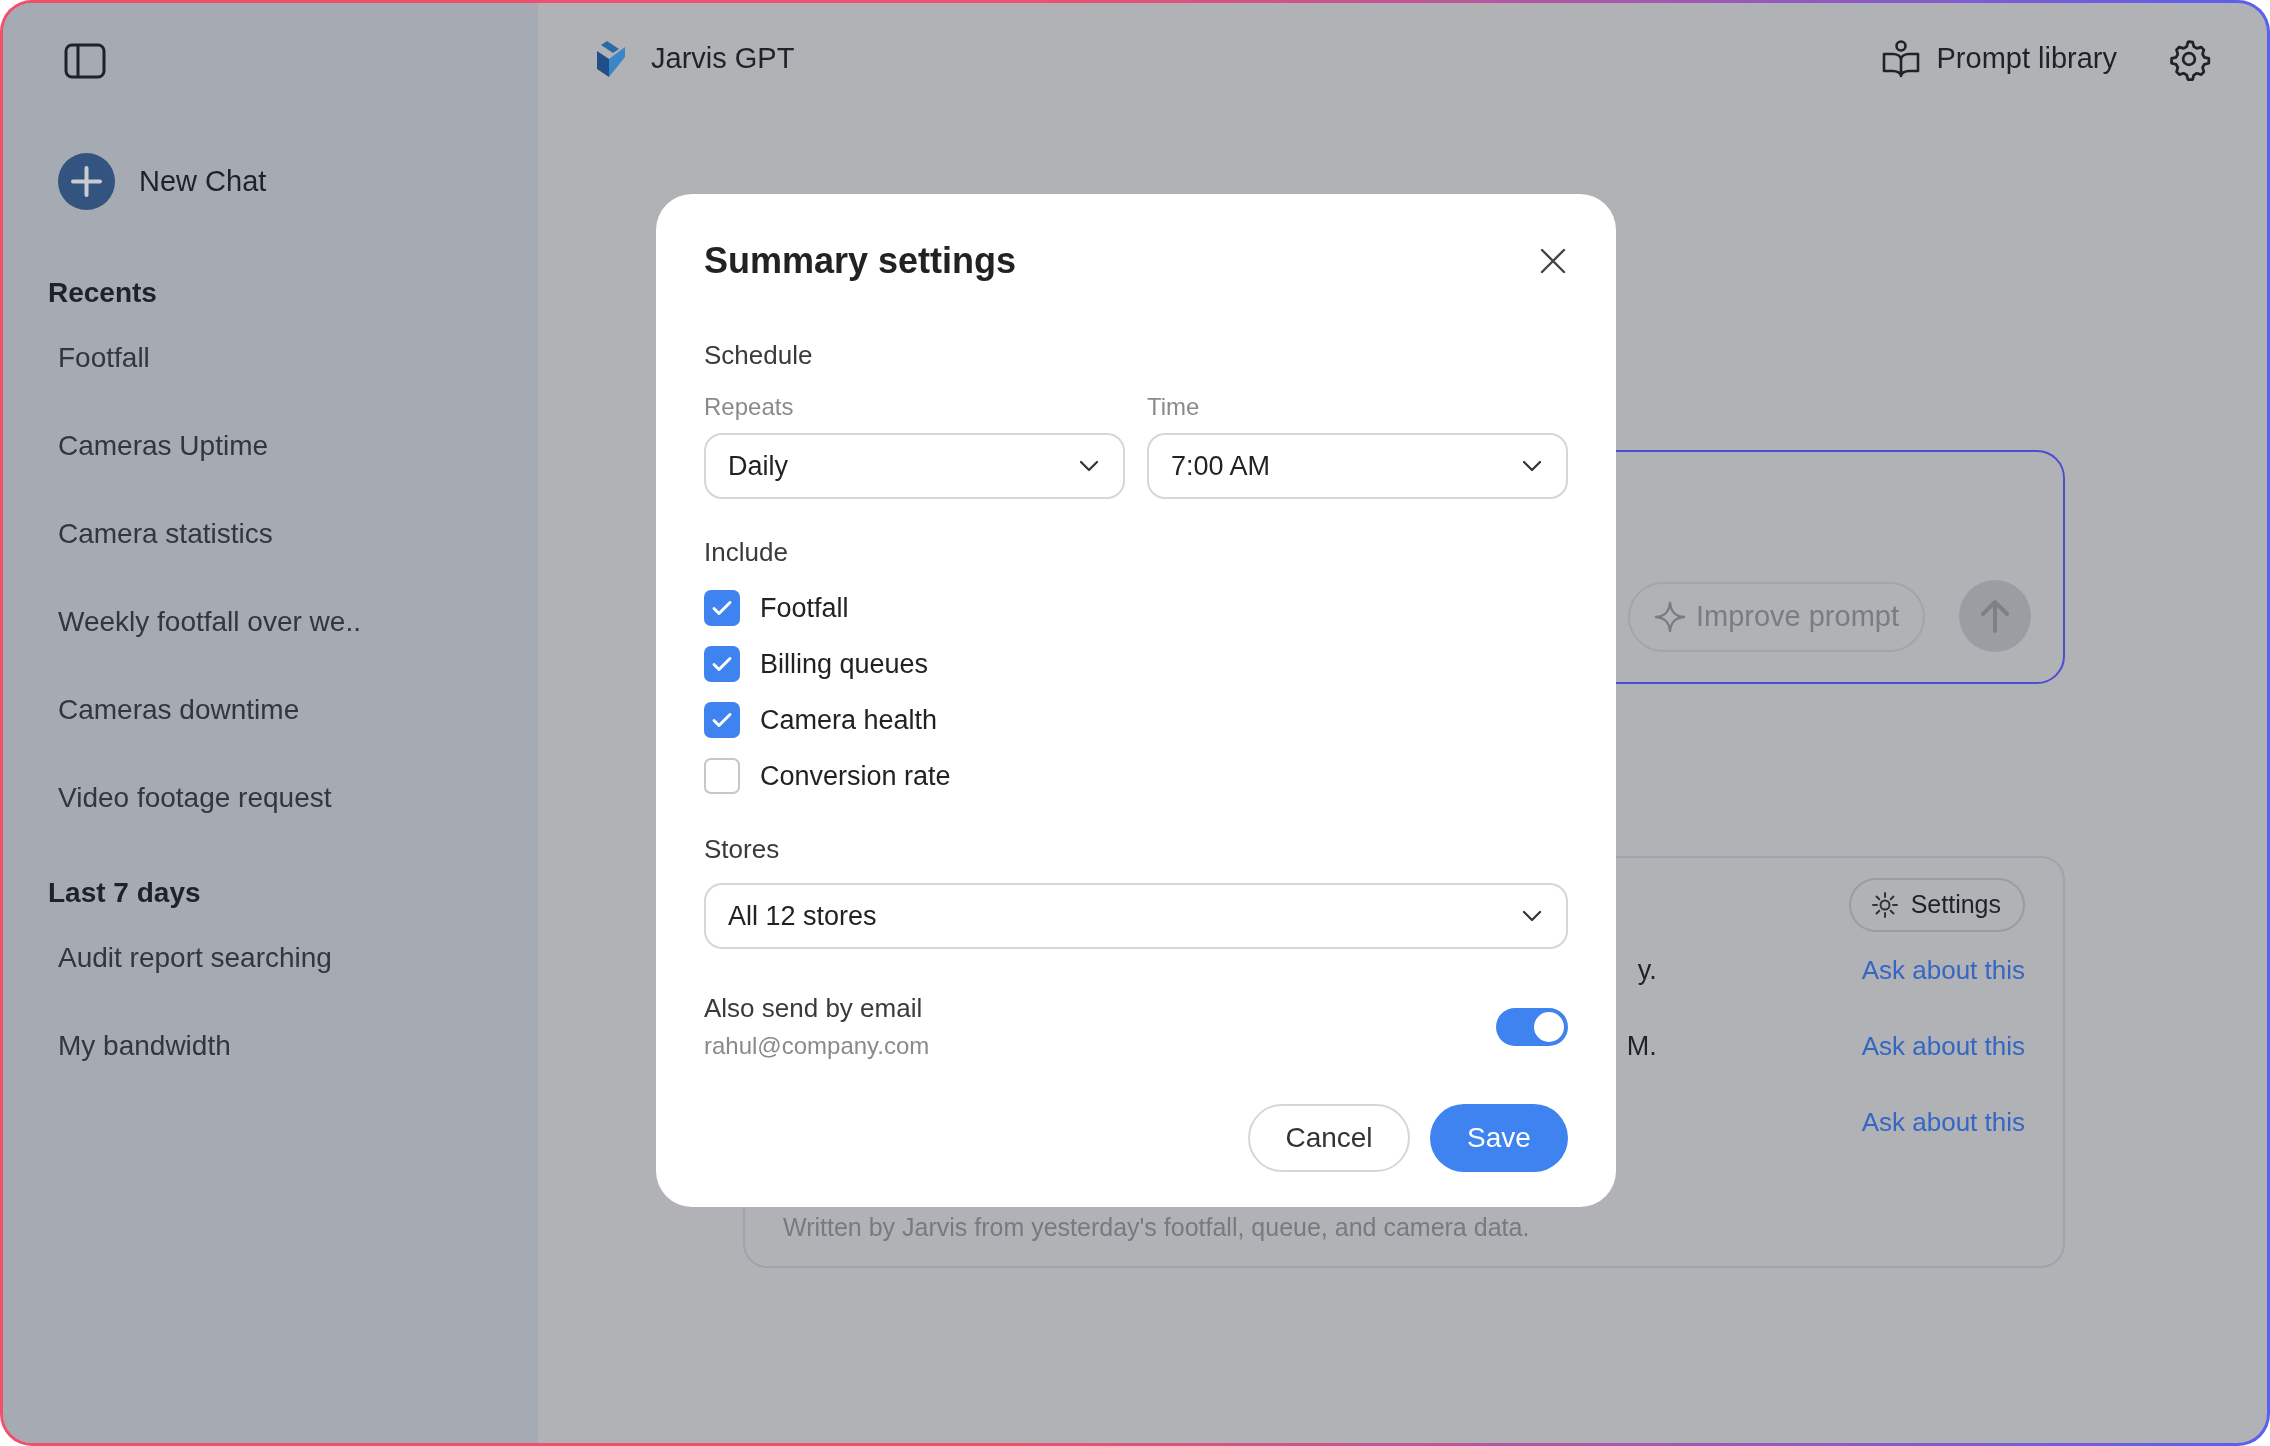 The height and width of the screenshot is (1446, 2270). I want to click on save-button: Save, so click(1499, 1138).